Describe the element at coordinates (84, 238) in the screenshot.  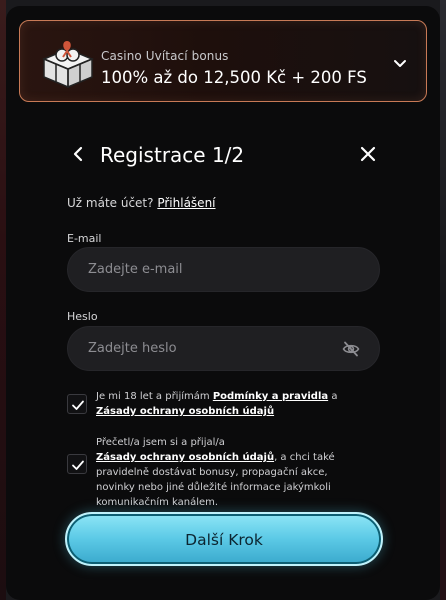
I see `email-label: E-mail` at that location.